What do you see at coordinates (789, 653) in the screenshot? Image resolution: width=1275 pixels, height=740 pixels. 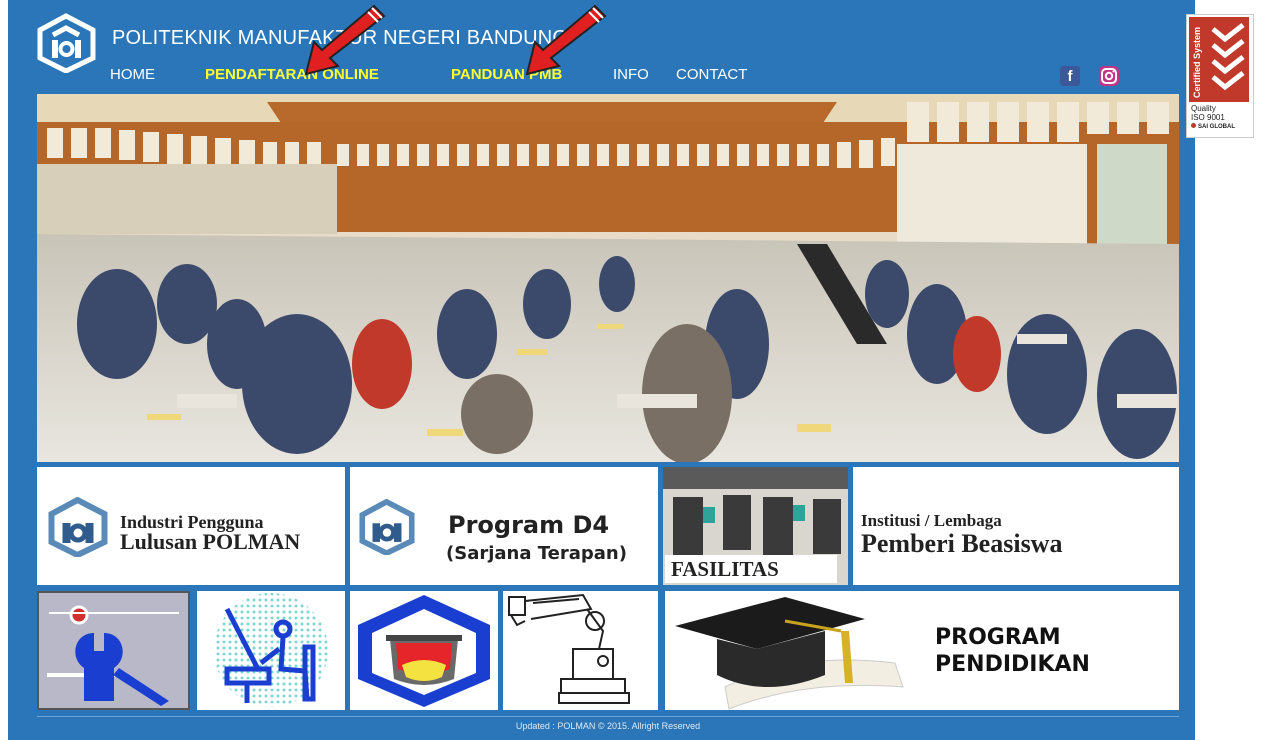 I see `graduation-cap-icon` at bounding box center [789, 653].